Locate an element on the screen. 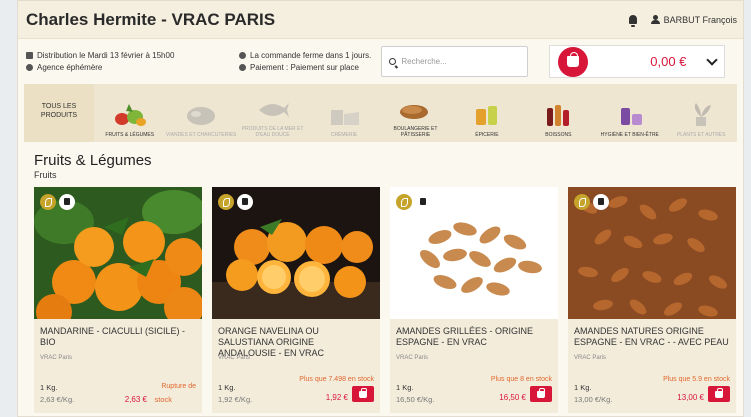 The image size is (751, 417). vegetables-icon is located at coordinates (130, 115).